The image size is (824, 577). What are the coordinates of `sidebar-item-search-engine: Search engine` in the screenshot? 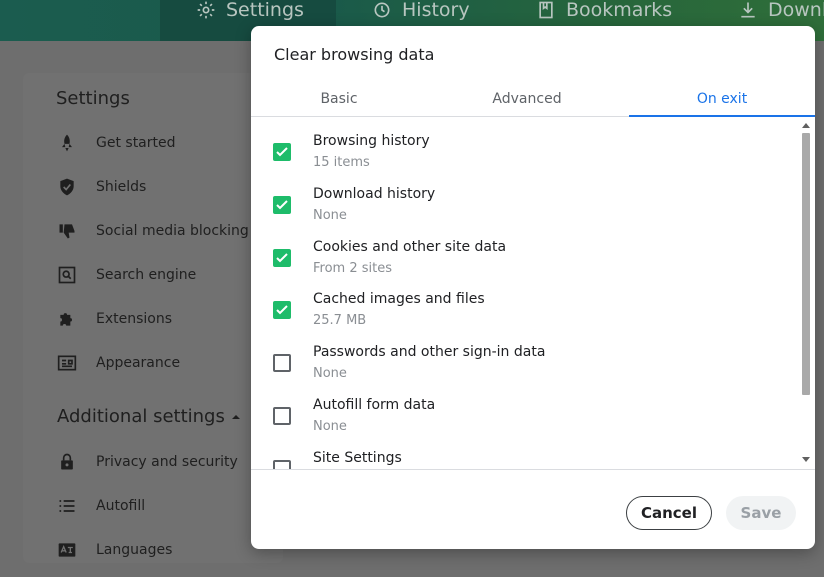 It's located at (126, 275).